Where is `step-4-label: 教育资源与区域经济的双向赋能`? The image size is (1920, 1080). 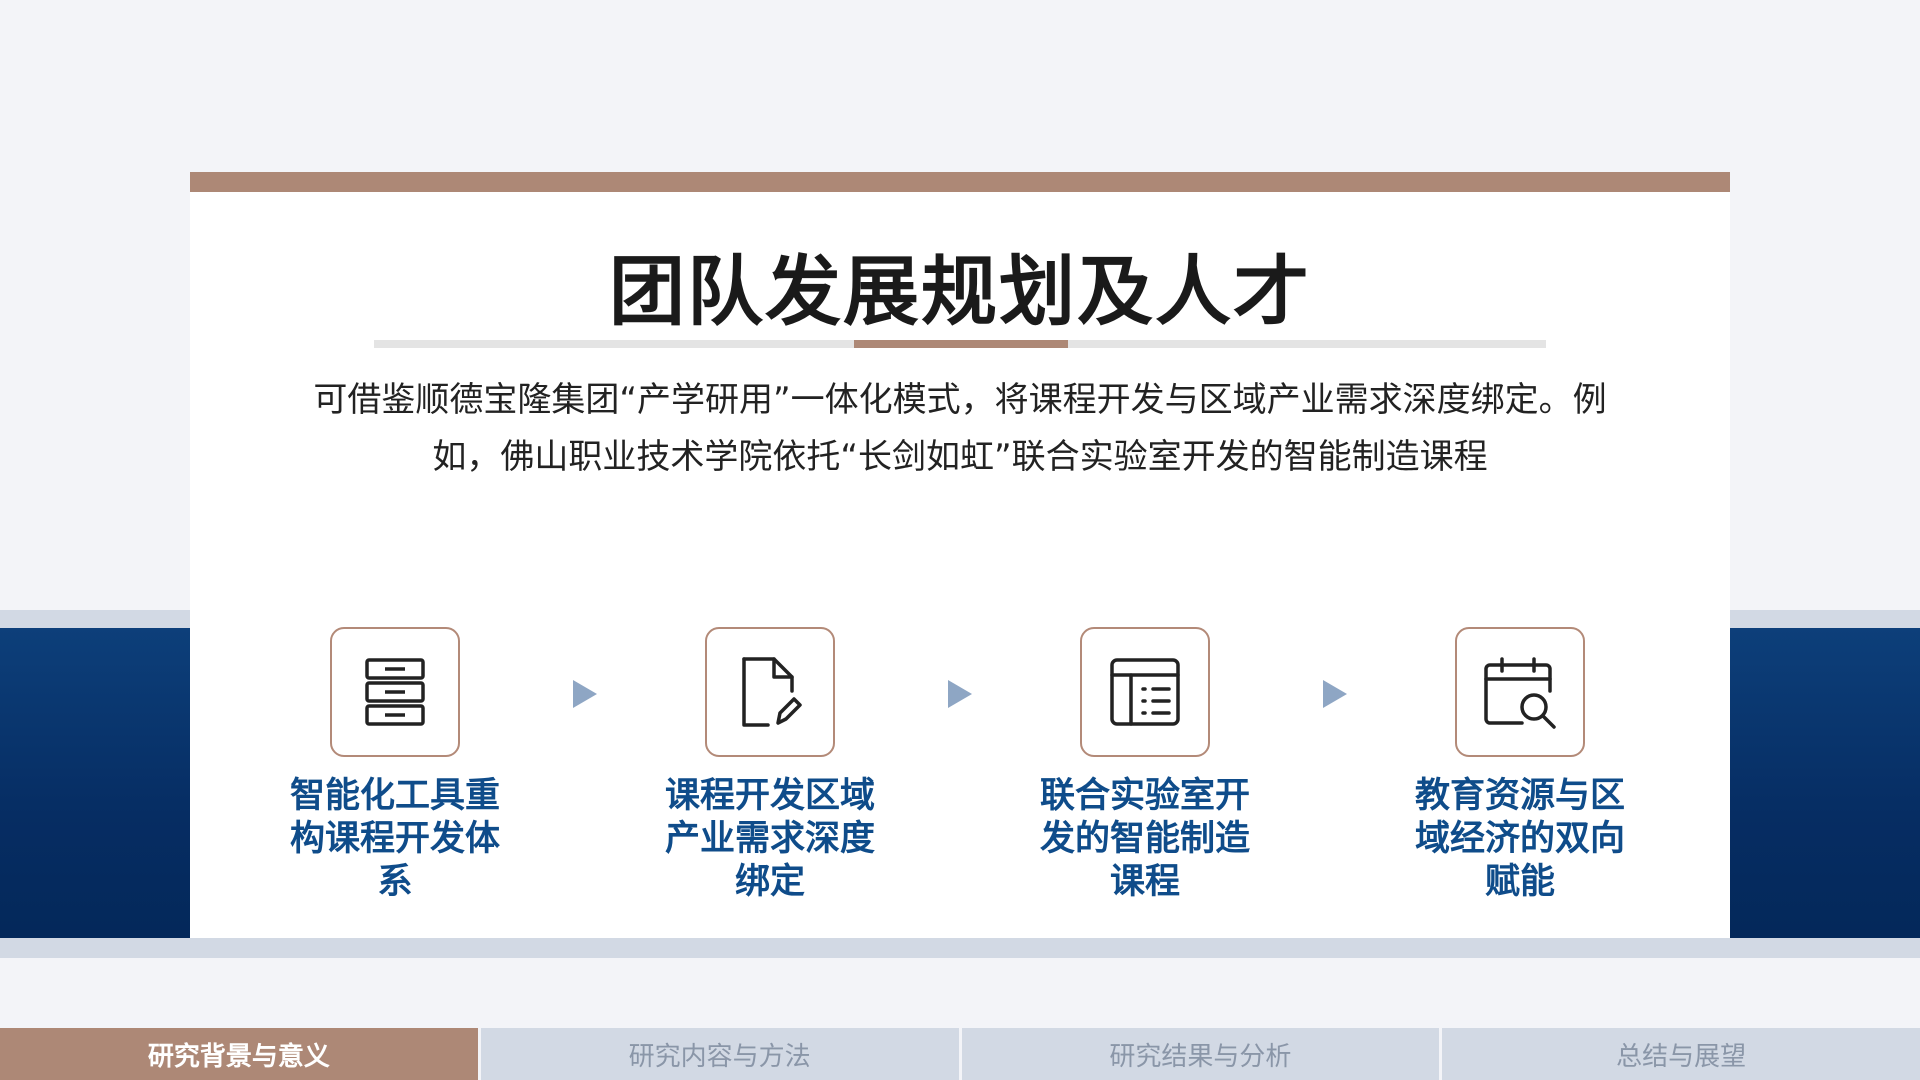
step-4-label: 教育资源与区域经济的双向赋能 is located at coordinates (1519, 839).